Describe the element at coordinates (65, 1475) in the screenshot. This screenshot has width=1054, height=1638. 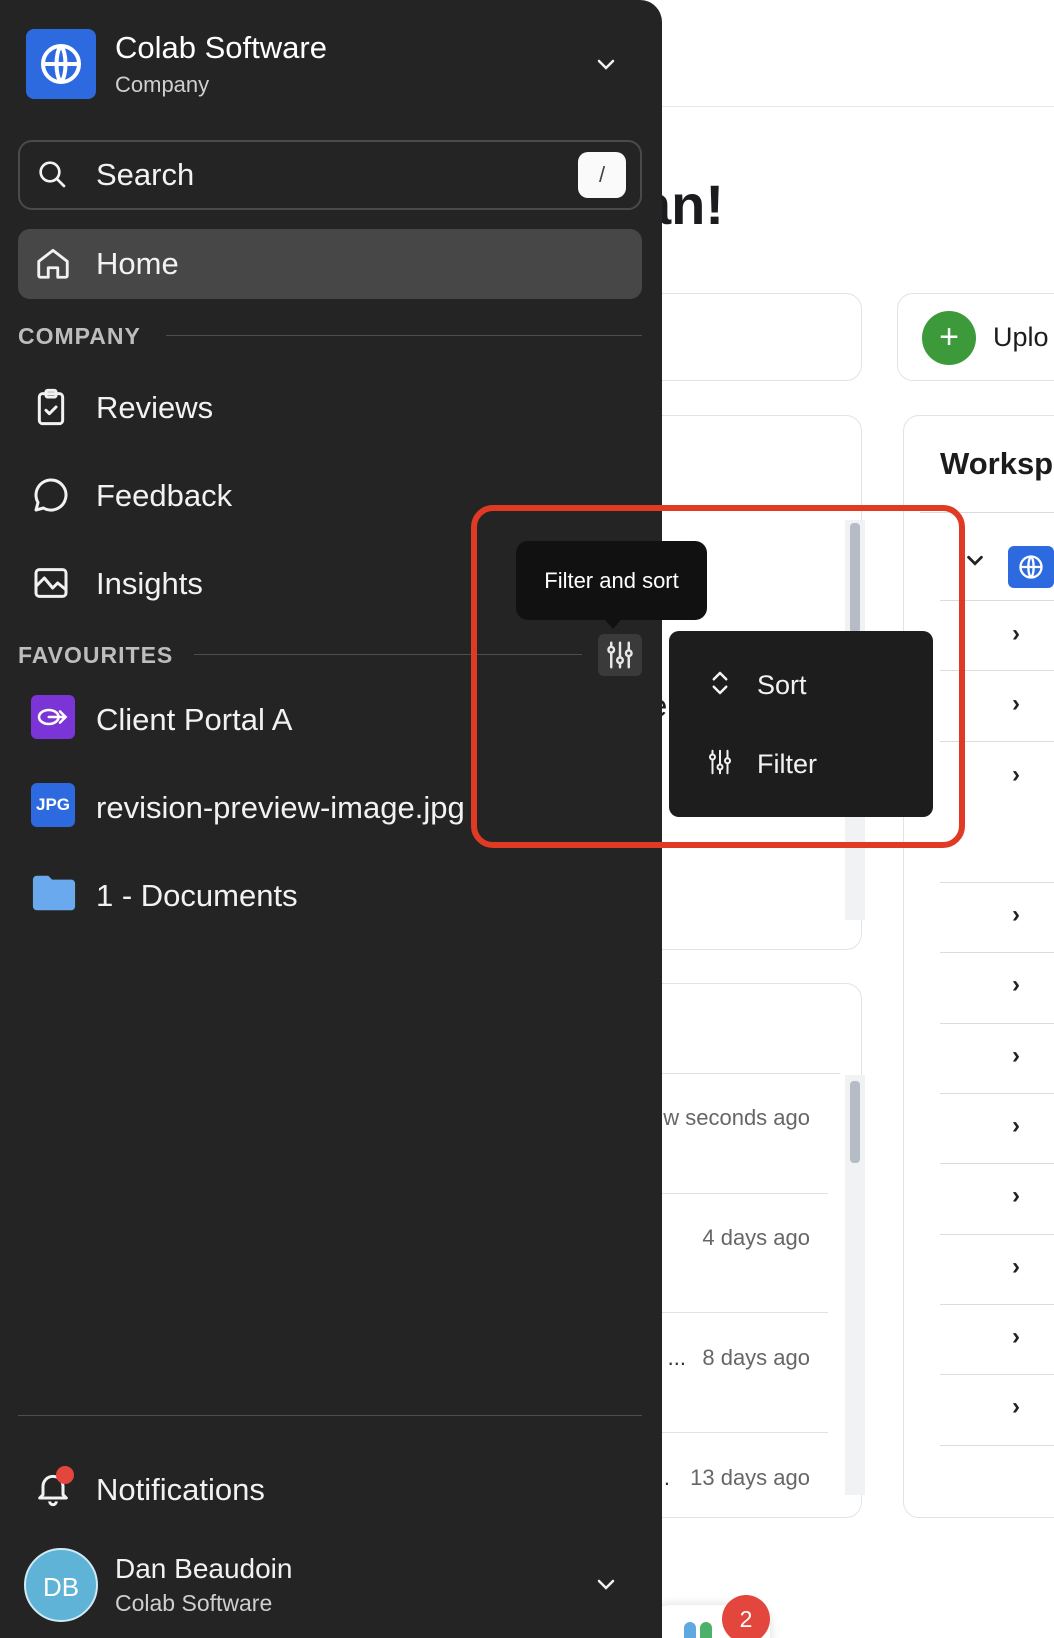
I see `notification-dot` at that location.